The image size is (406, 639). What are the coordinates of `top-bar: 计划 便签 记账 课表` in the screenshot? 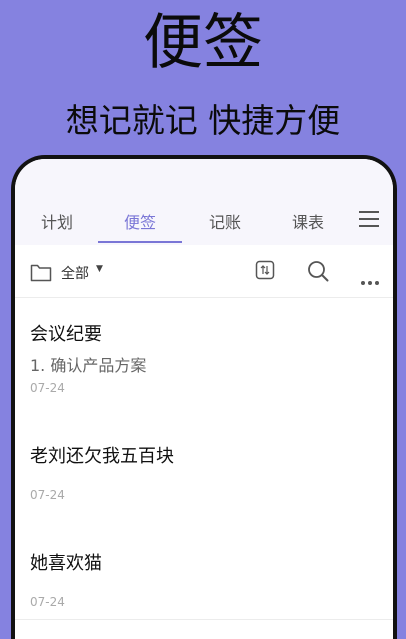 It's located at (204, 202).